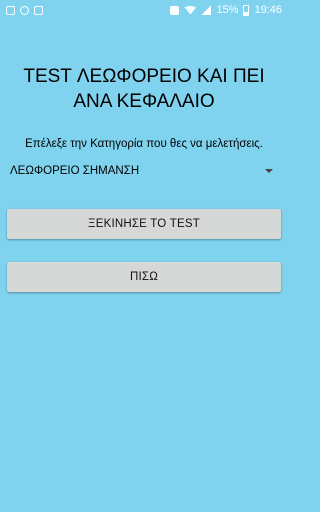 The height and width of the screenshot is (512, 320). What do you see at coordinates (75, 171) in the screenshot?
I see `category-selected-value: ΛΕΩΦΟΡΕΙΟ ΣΗΜΑΝΣΗ` at bounding box center [75, 171].